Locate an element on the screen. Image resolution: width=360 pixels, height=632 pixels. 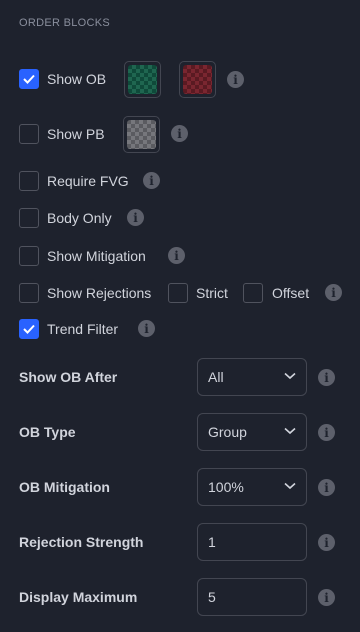
section-title: ORDER BLOCKS is located at coordinates (65, 23).